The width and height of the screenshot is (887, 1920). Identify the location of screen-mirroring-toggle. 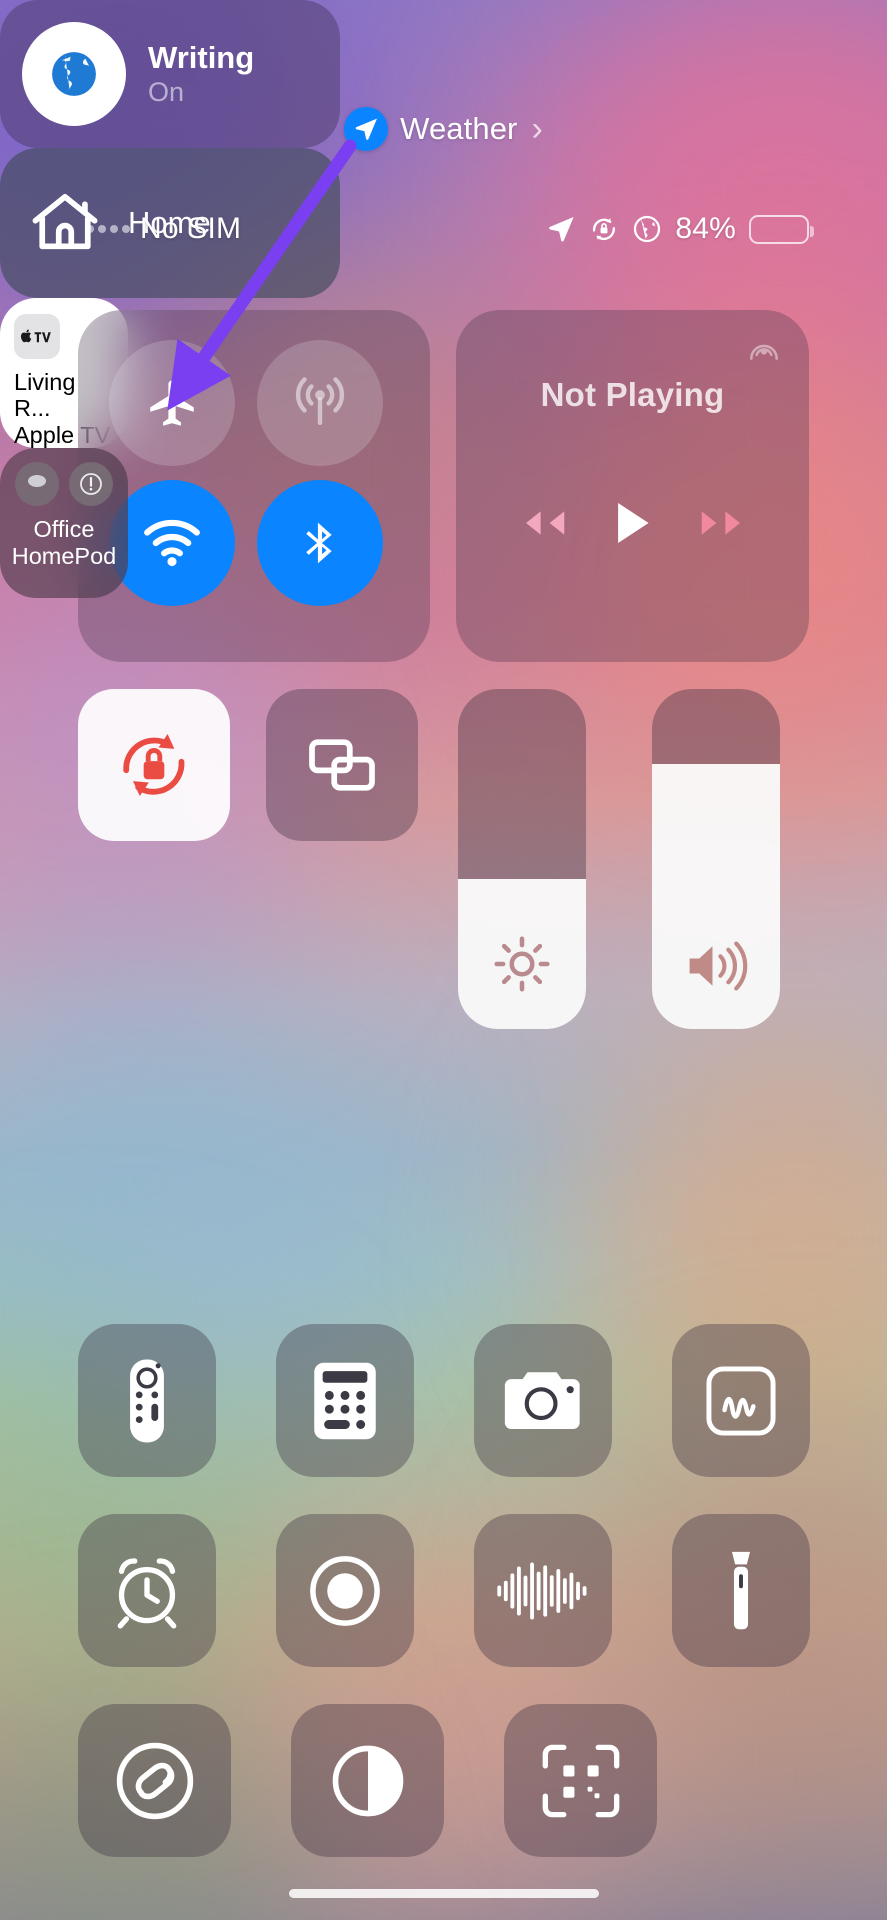
(342, 765).